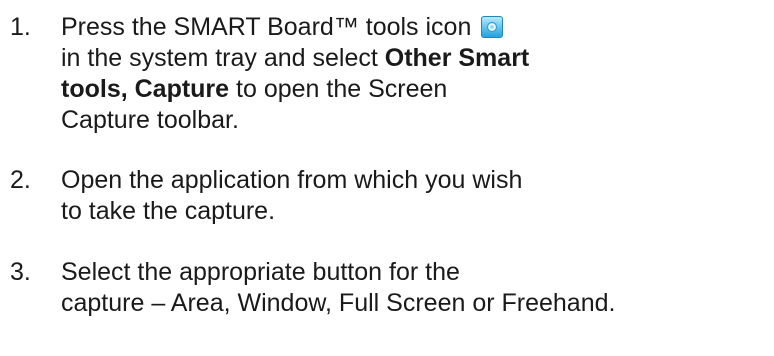 The image size is (774, 356). What do you see at coordinates (20, 180) in the screenshot?
I see `step-number: 2.` at bounding box center [20, 180].